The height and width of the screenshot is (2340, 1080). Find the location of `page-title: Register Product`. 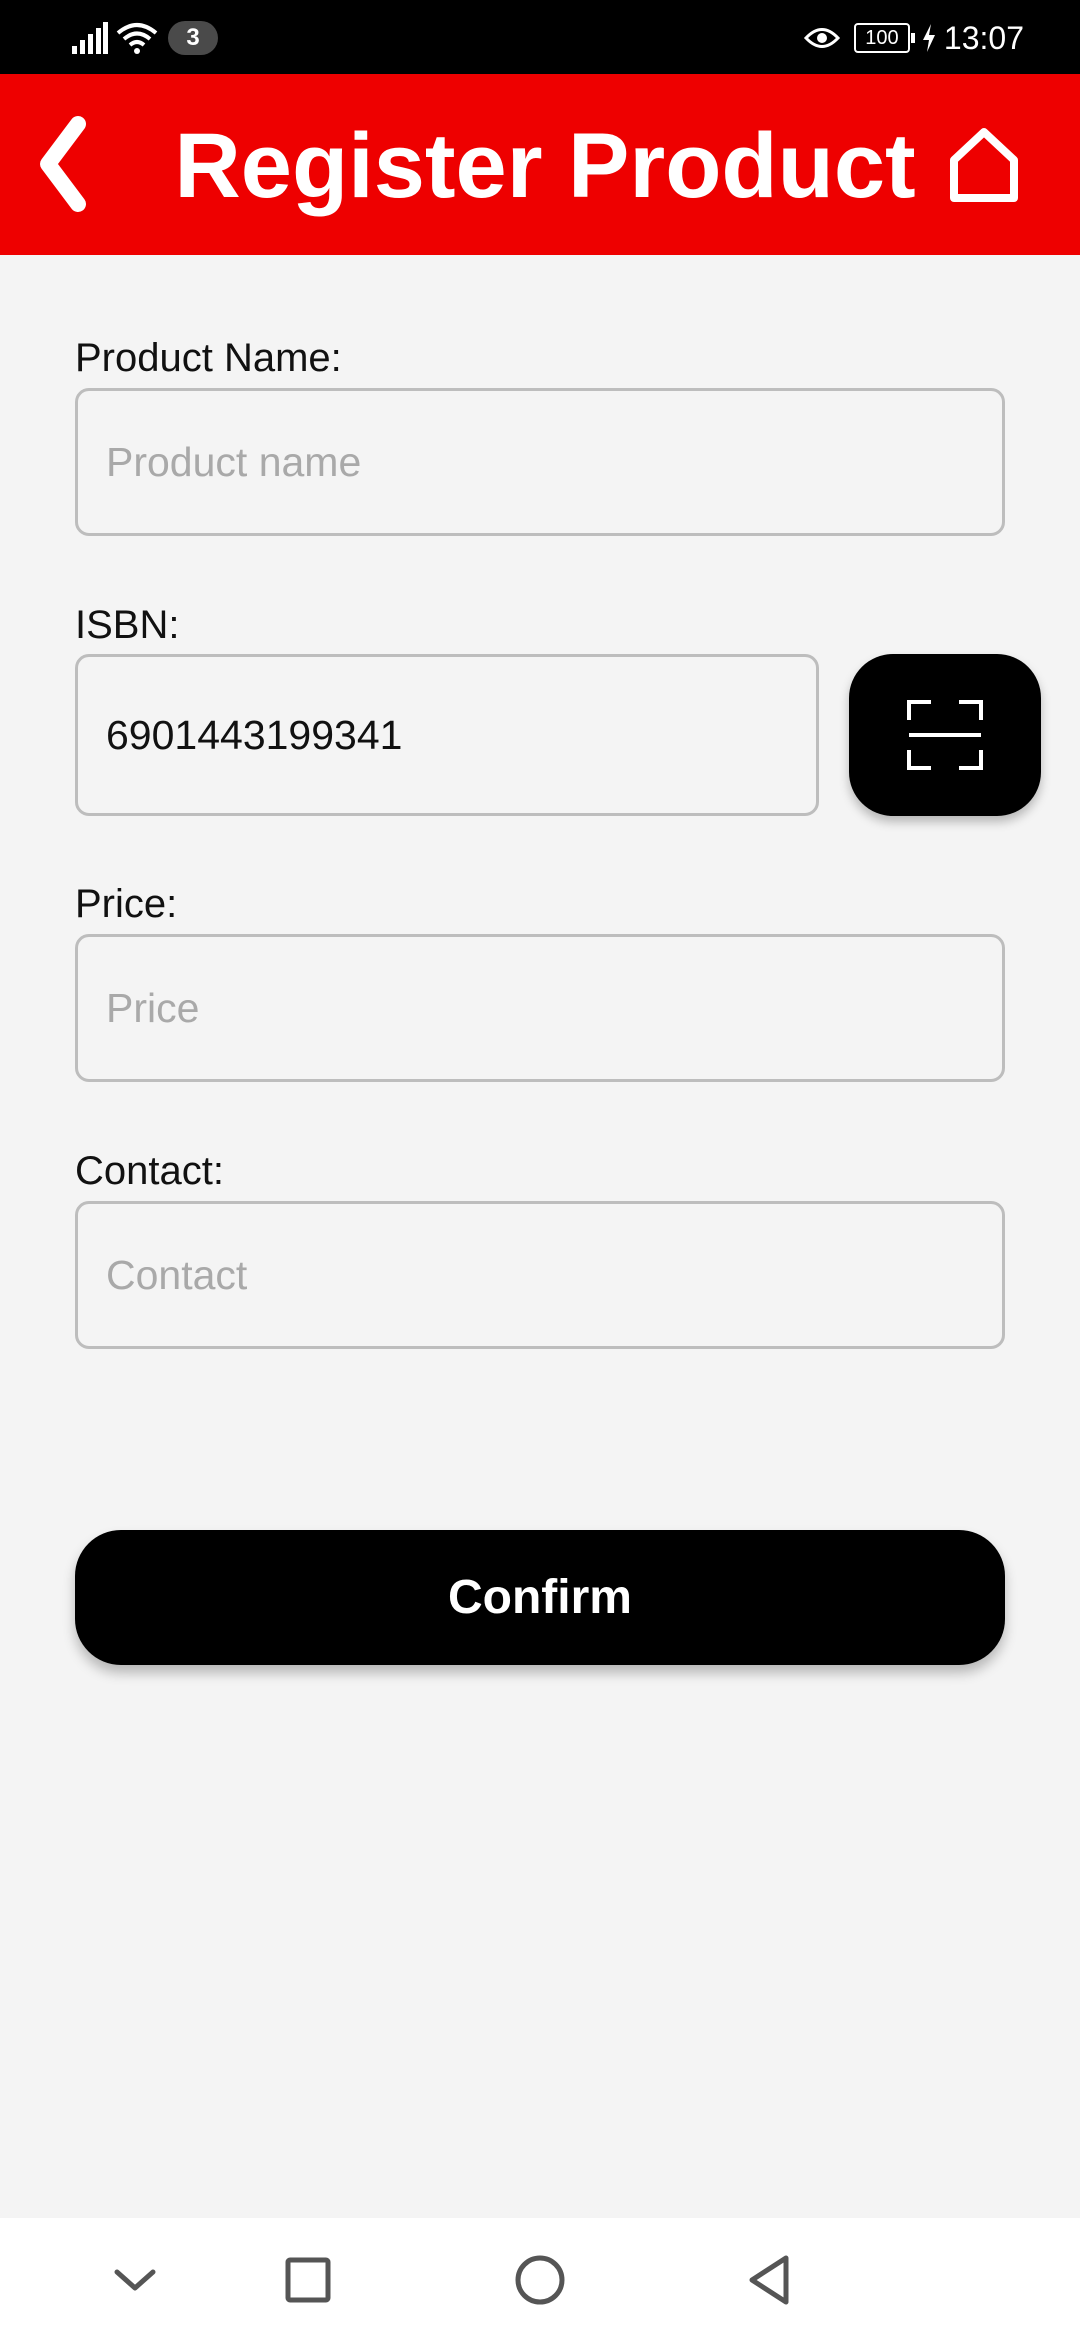

page-title: Register Product is located at coordinates (545, 166).